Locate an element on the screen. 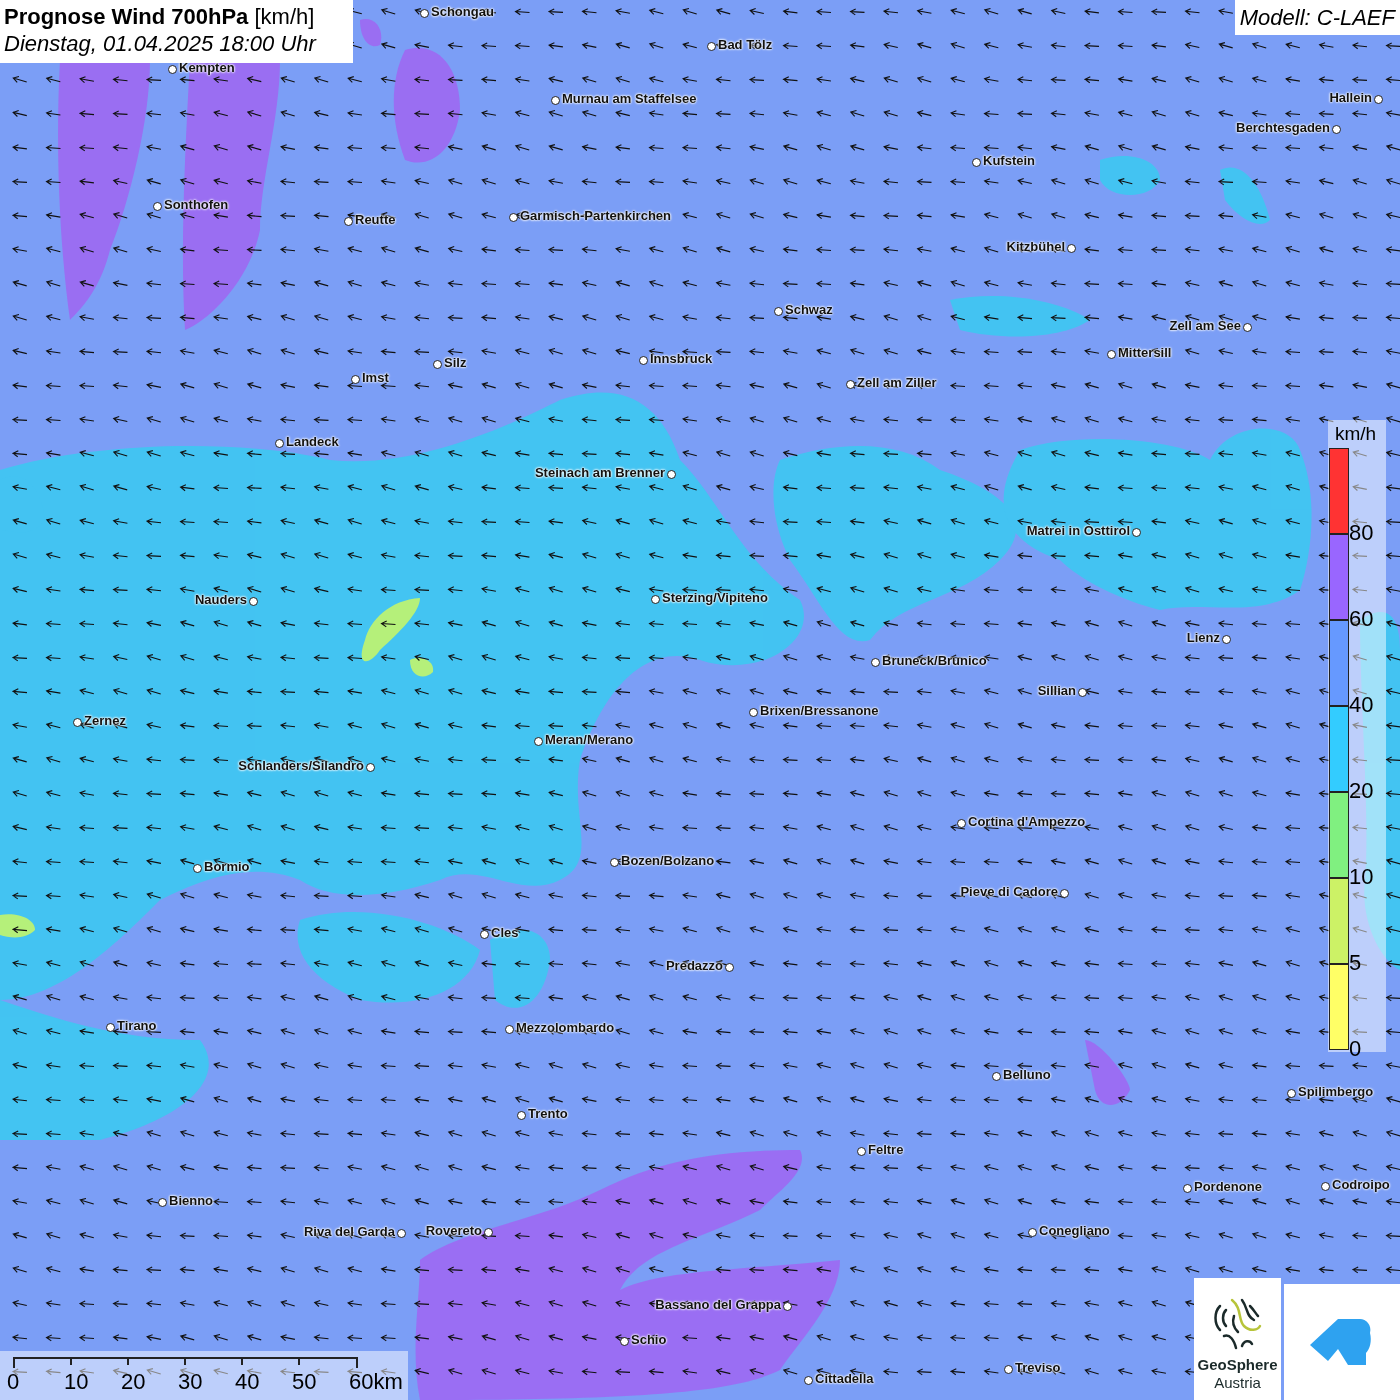  city-label: Trento is located at coordinates (548, 1113).